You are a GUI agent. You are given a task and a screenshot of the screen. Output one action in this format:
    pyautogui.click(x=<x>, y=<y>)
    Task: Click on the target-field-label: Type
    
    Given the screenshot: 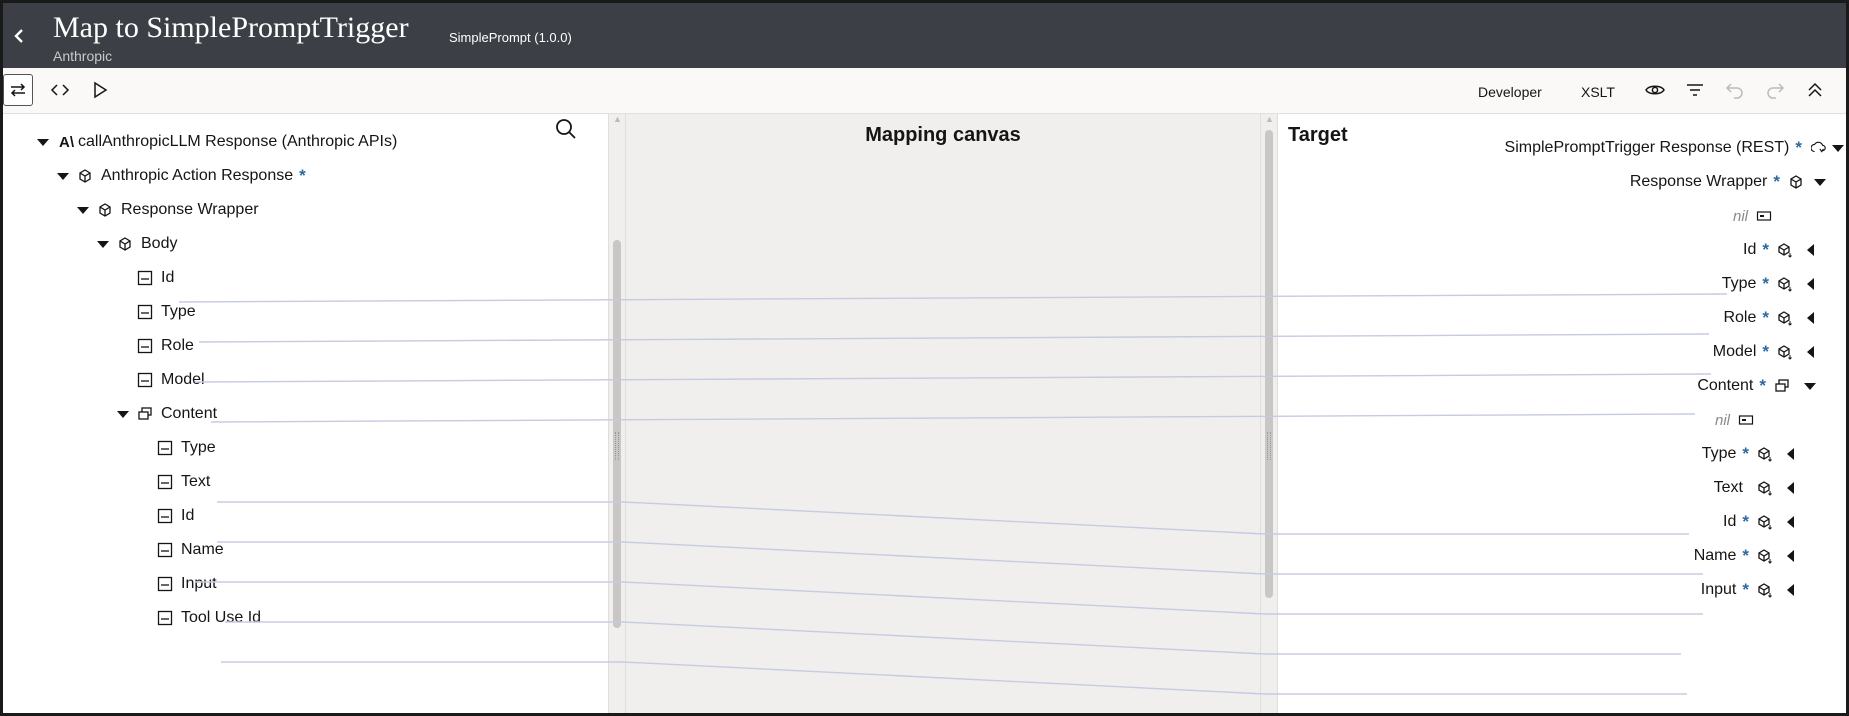 What is the action you would take?
    pyautogui.click(x=1739, y=283)
    